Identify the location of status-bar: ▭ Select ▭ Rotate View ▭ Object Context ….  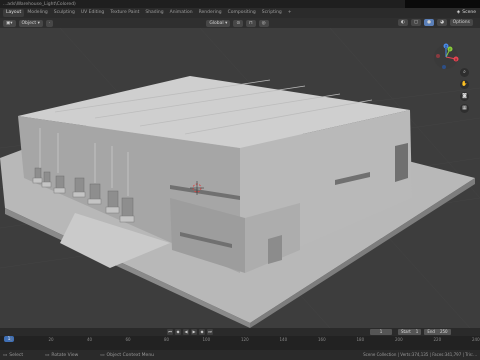
(240, 355).